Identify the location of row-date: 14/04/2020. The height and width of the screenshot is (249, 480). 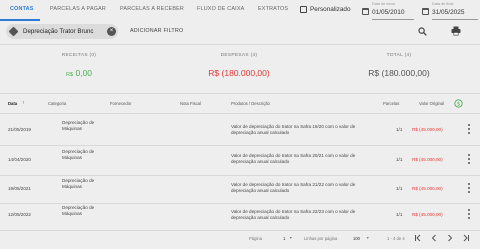
(19, 159).